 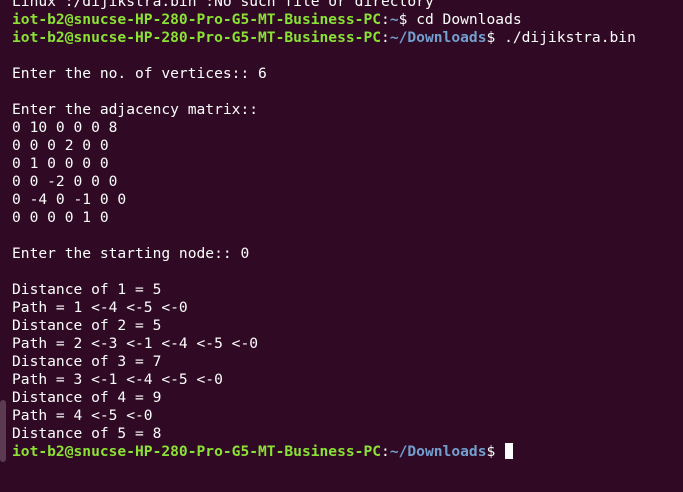 What do you see at coordinates (87, 433) in the screenshot?
I see `result-line: Distance of 5 = 8` at bounding box center [87, 433].